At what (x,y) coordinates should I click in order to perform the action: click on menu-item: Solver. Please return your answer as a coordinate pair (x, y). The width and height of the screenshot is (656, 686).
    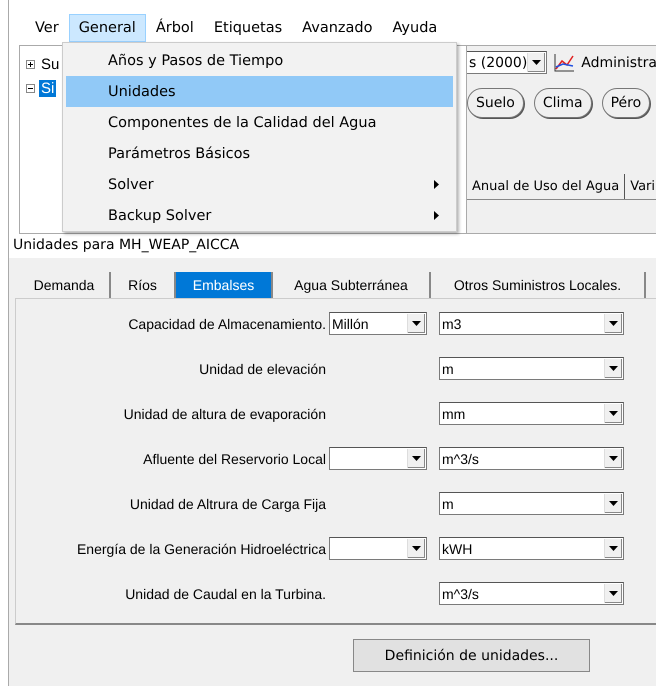
    Looking at the image, I should click on (259, 184).